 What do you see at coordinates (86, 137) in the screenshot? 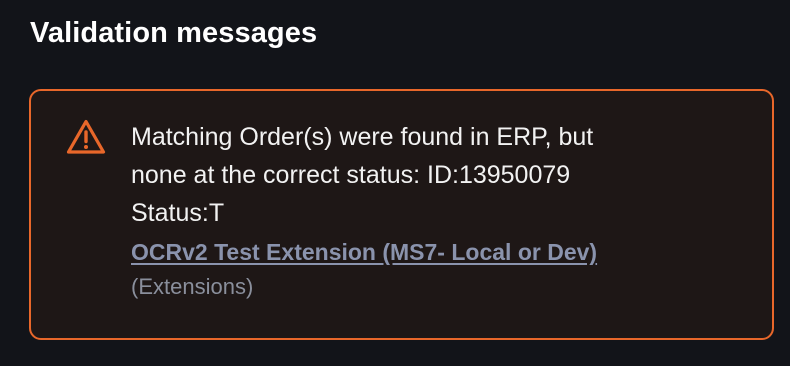
I see `warning-triangle-icon` at bounding box center [86, 137].